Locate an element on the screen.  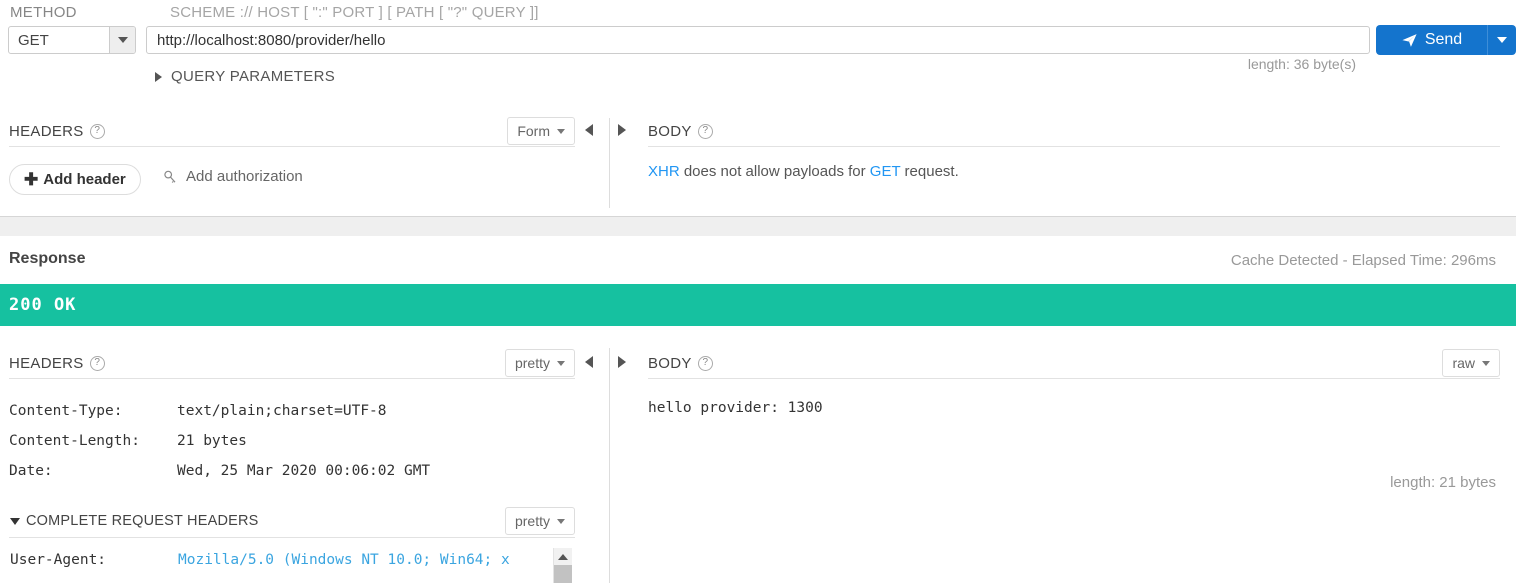
response-headers-header: HEADERS ? pretty is located at coordinates (292, 363).